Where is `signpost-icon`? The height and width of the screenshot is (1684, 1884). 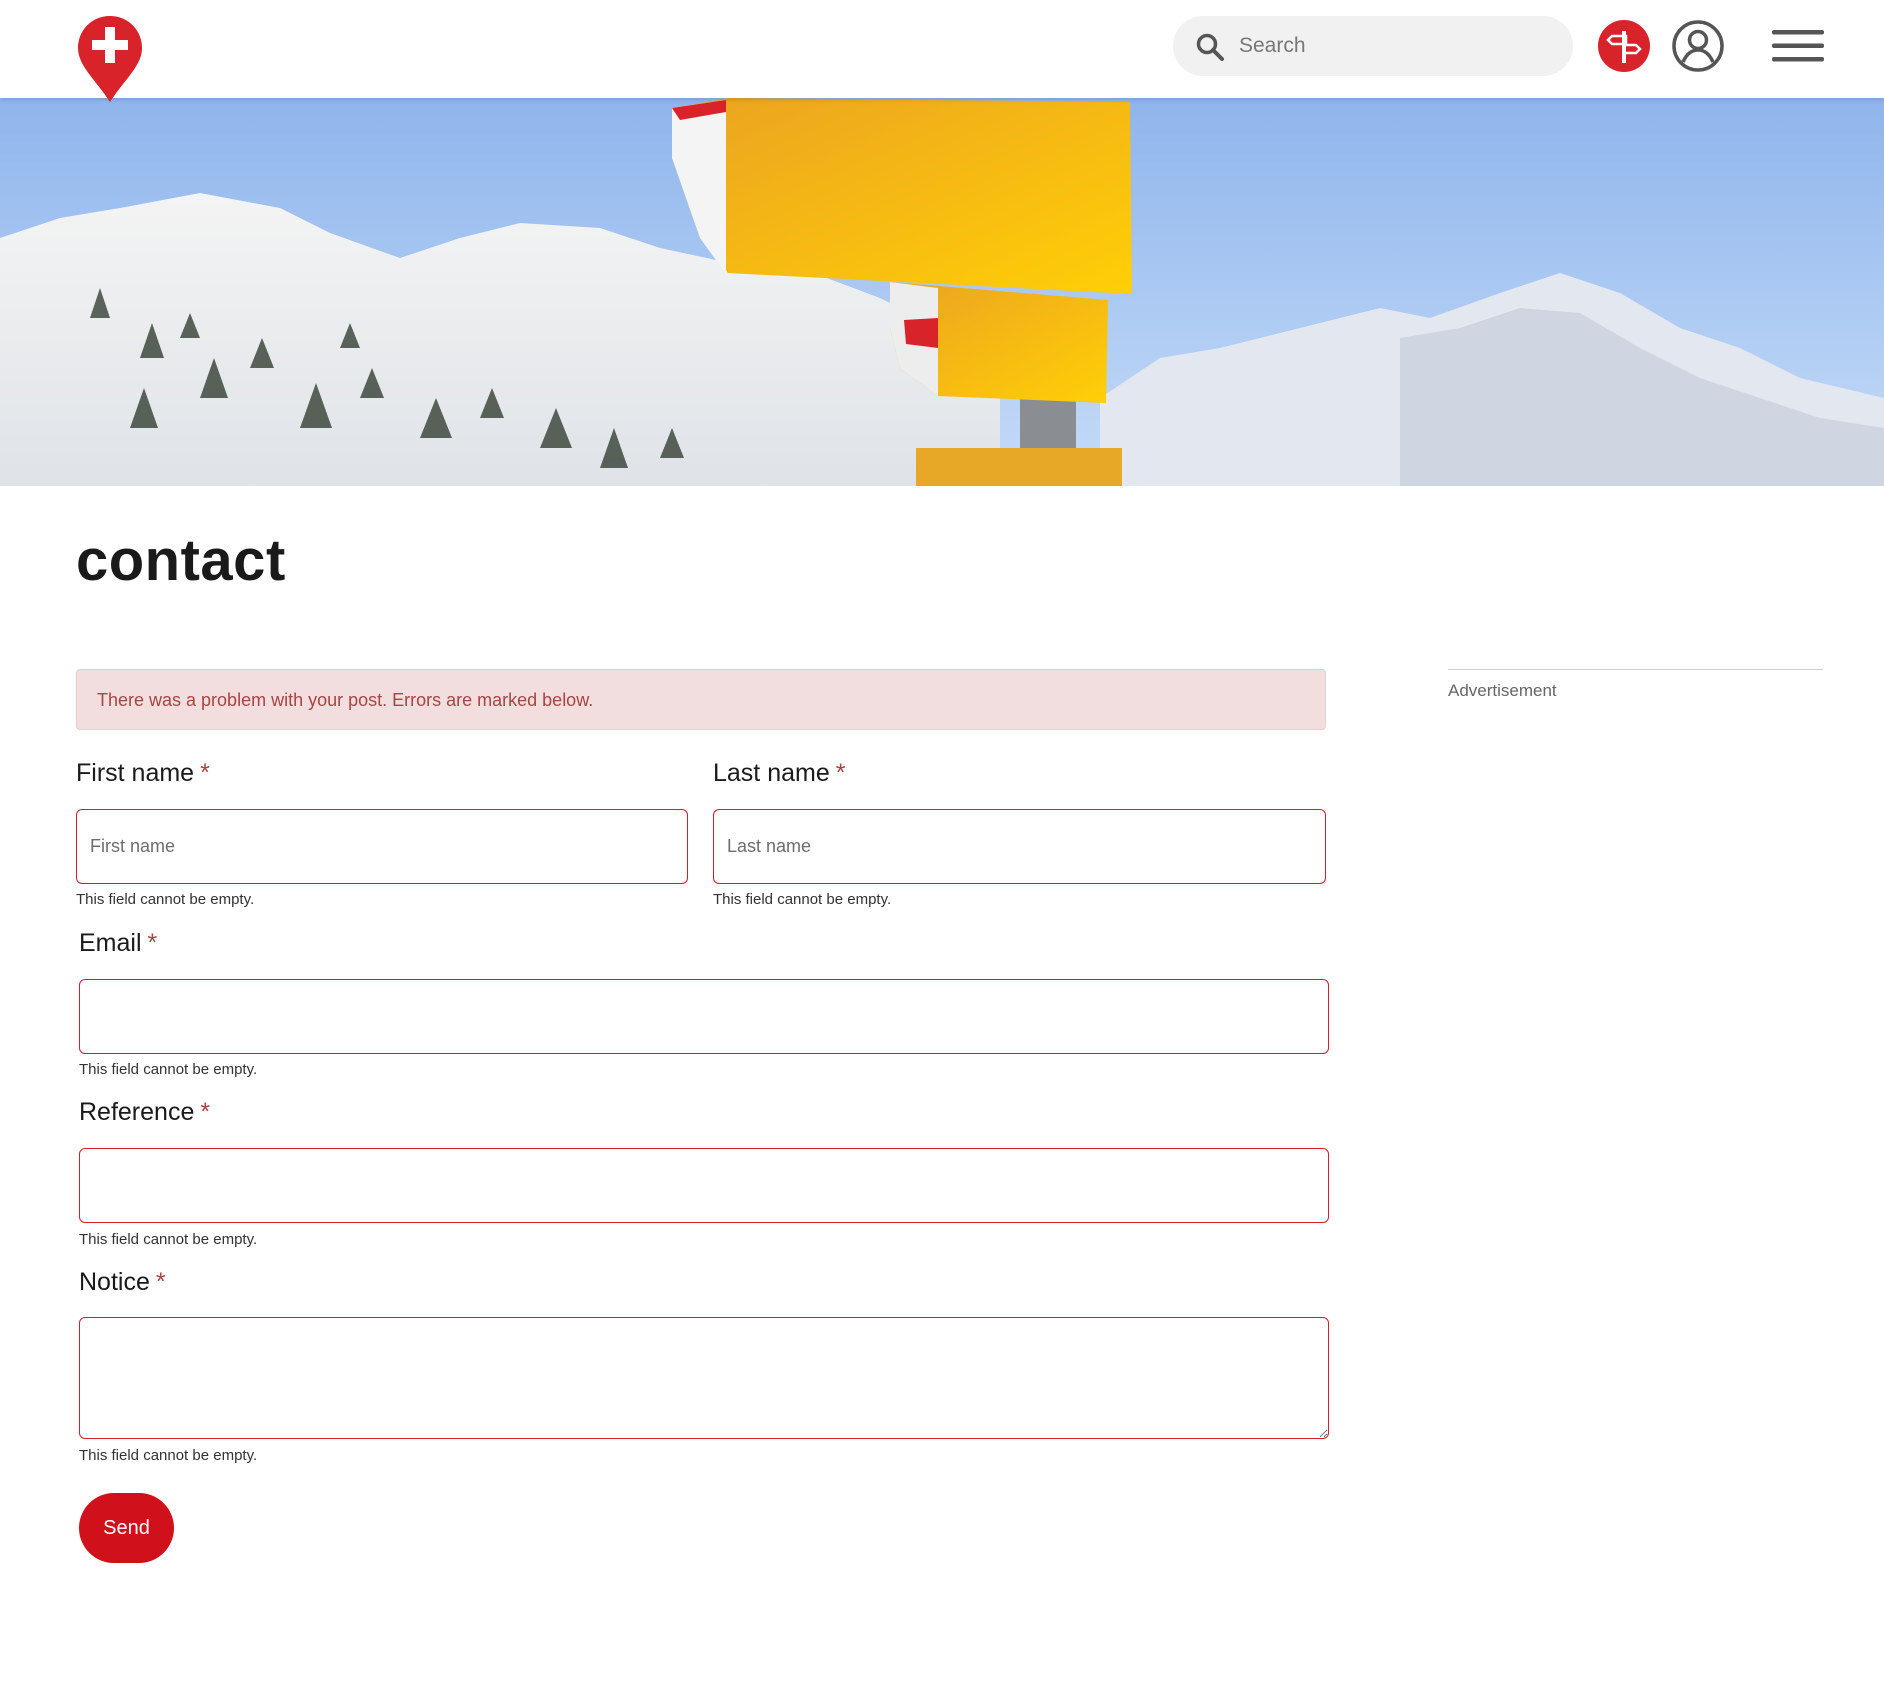
signpost-icon is located at coordinates (1624, 47).